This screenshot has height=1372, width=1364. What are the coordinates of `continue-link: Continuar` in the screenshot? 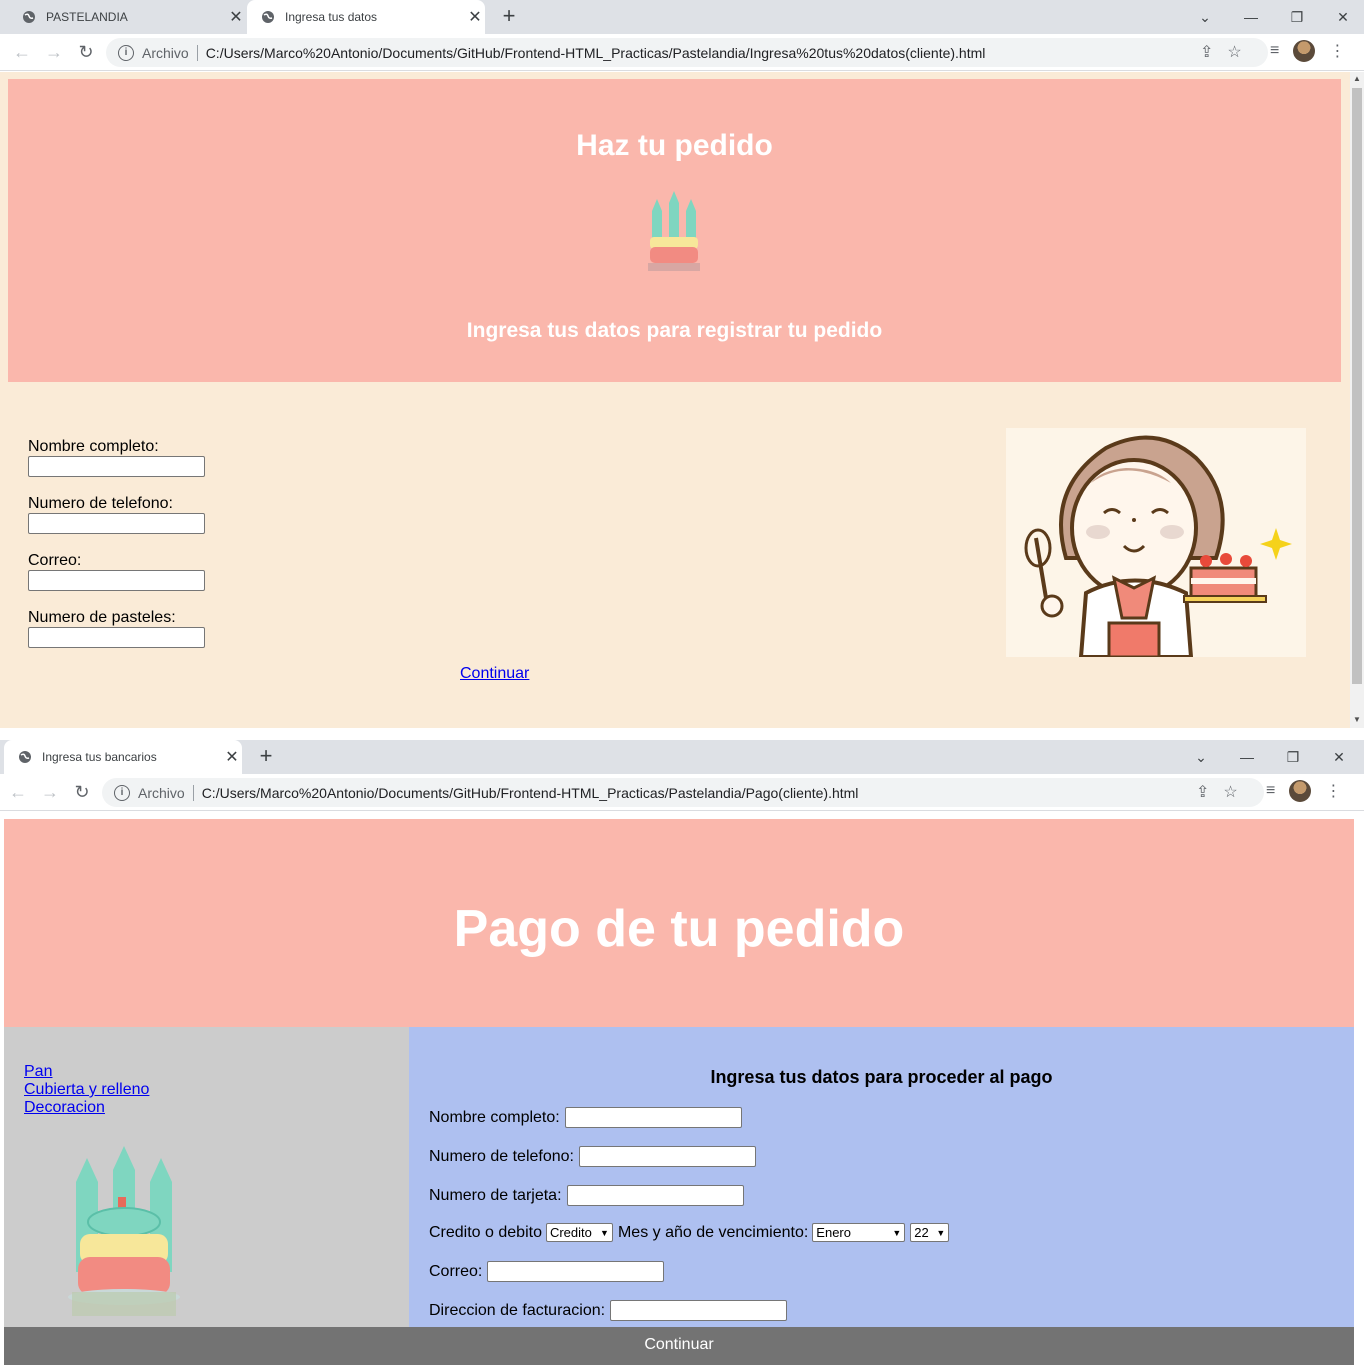 It's located at (494, 674).